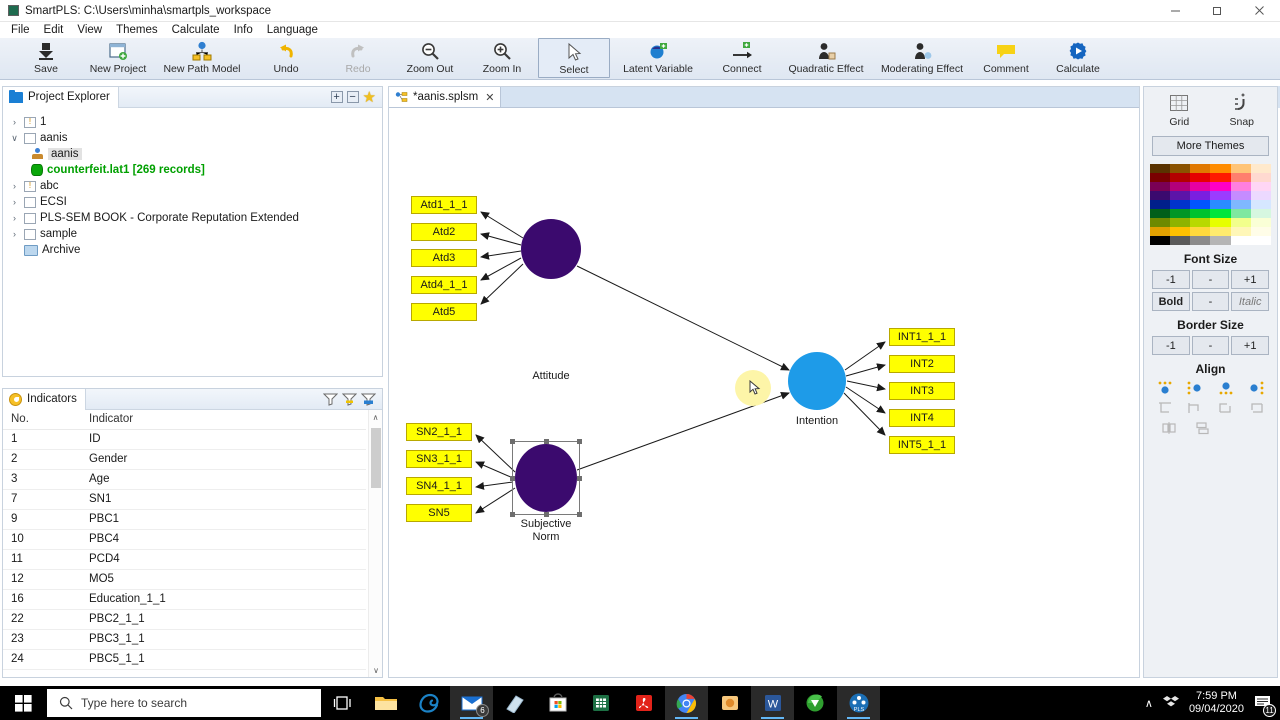 This screenshot has width=1280, height=720. What do you see at coordinates (89, 30) in the screenshot?
I see `menu-view: View` at bounding box center [89, 30].